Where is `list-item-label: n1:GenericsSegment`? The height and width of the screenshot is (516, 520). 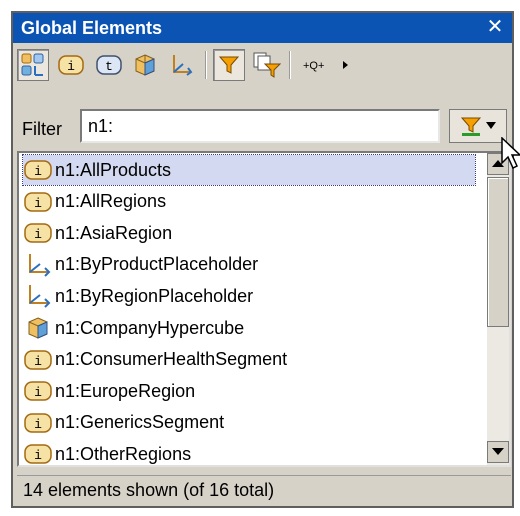 list-item-label: n1:GenericsSegment is located at coordinates (140, 422).